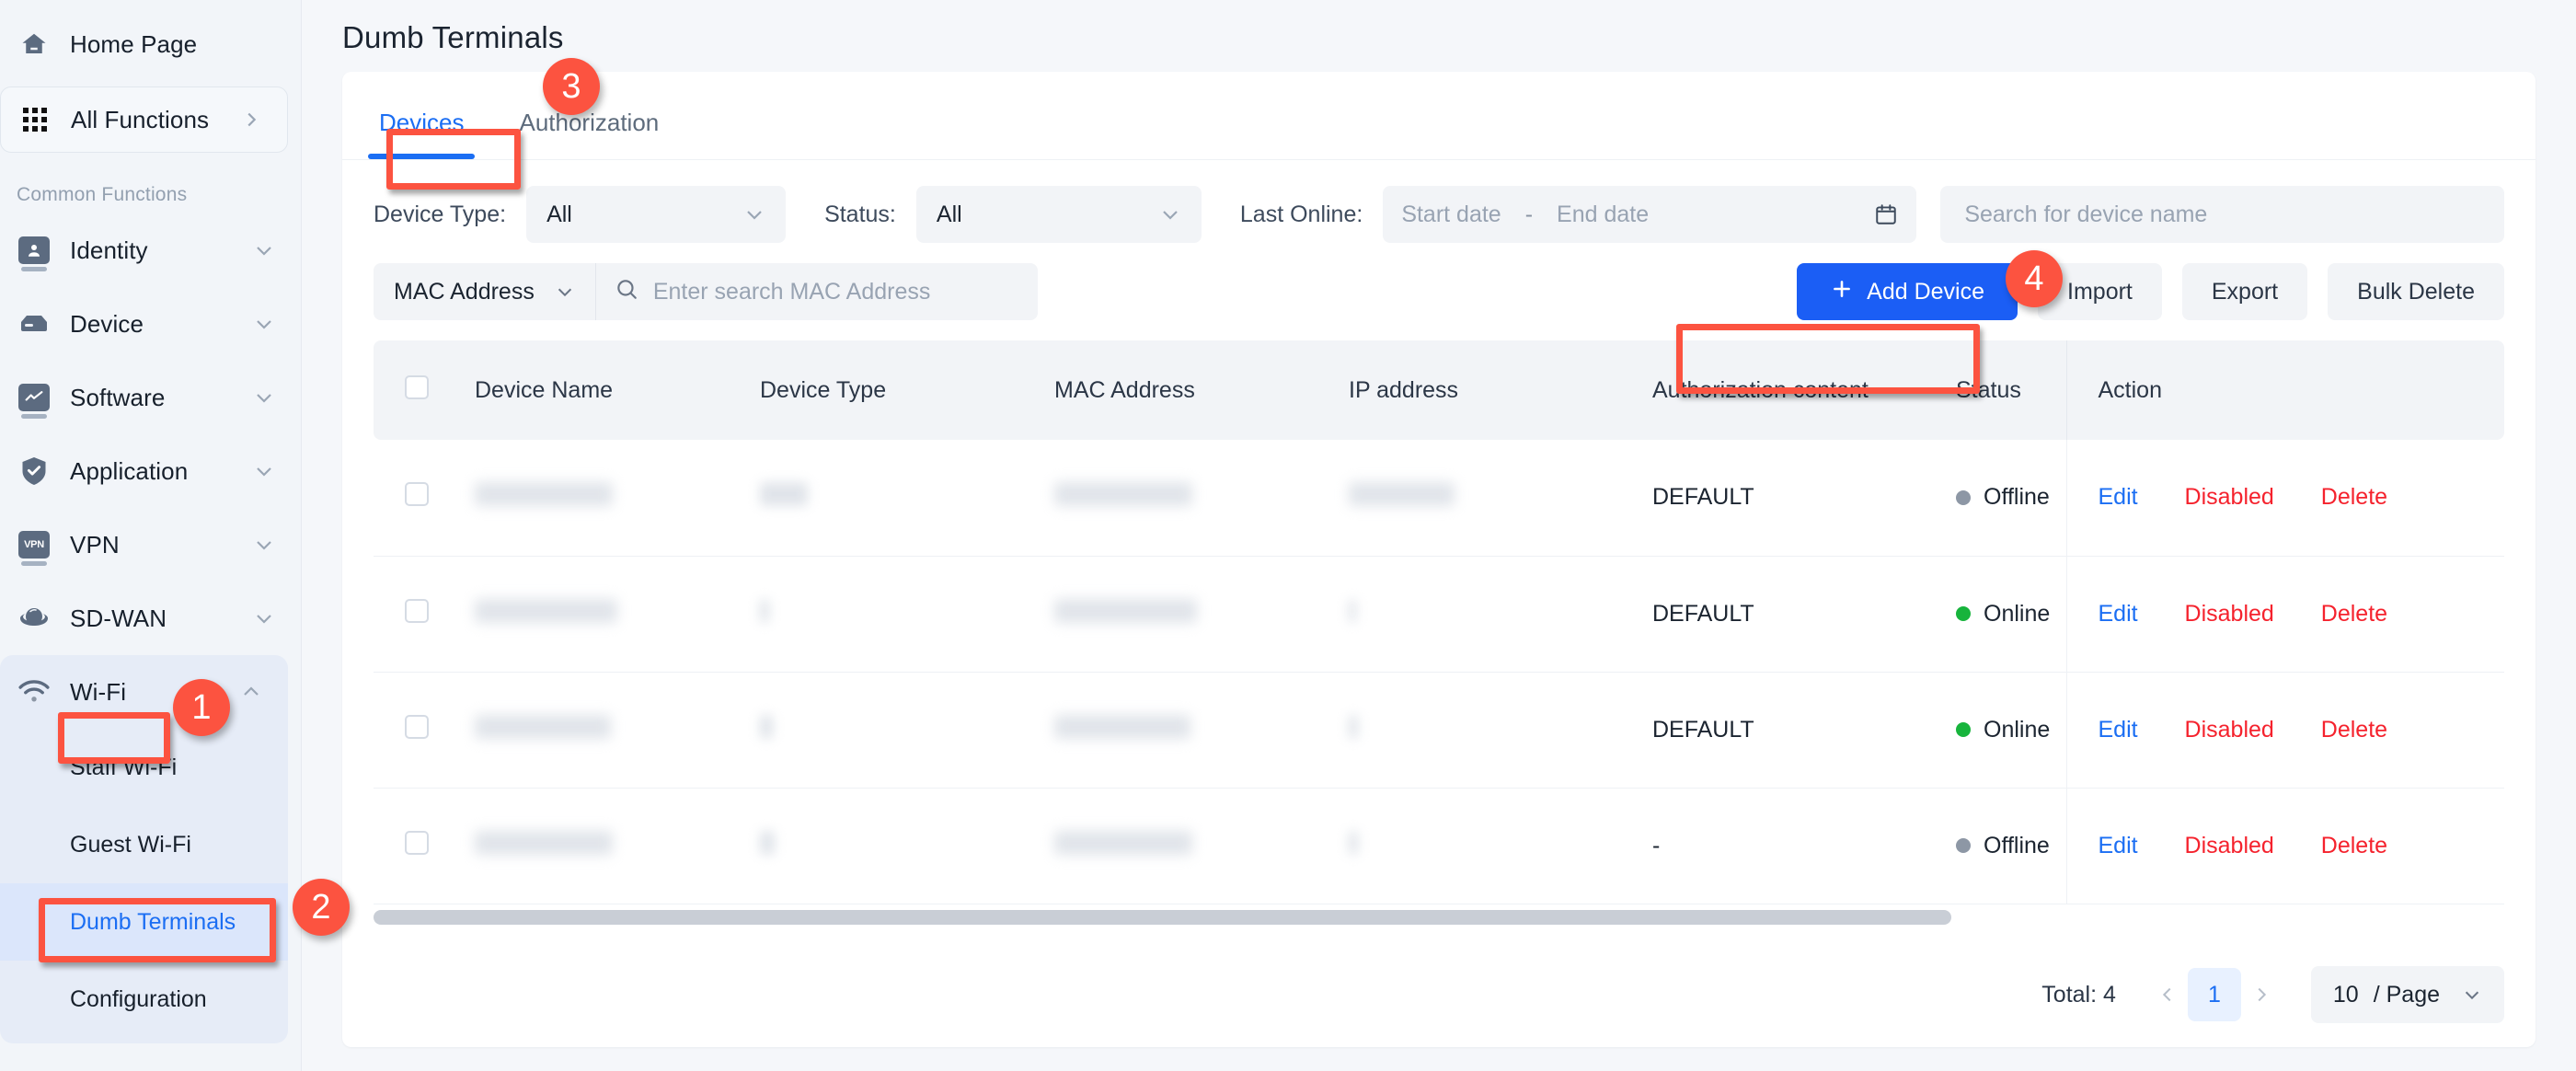  What do you see at coordinates (2284, 730) in the screenshot?
I see `cell-action: Edit Disabled Delete` at bounding box center [2284, 730].